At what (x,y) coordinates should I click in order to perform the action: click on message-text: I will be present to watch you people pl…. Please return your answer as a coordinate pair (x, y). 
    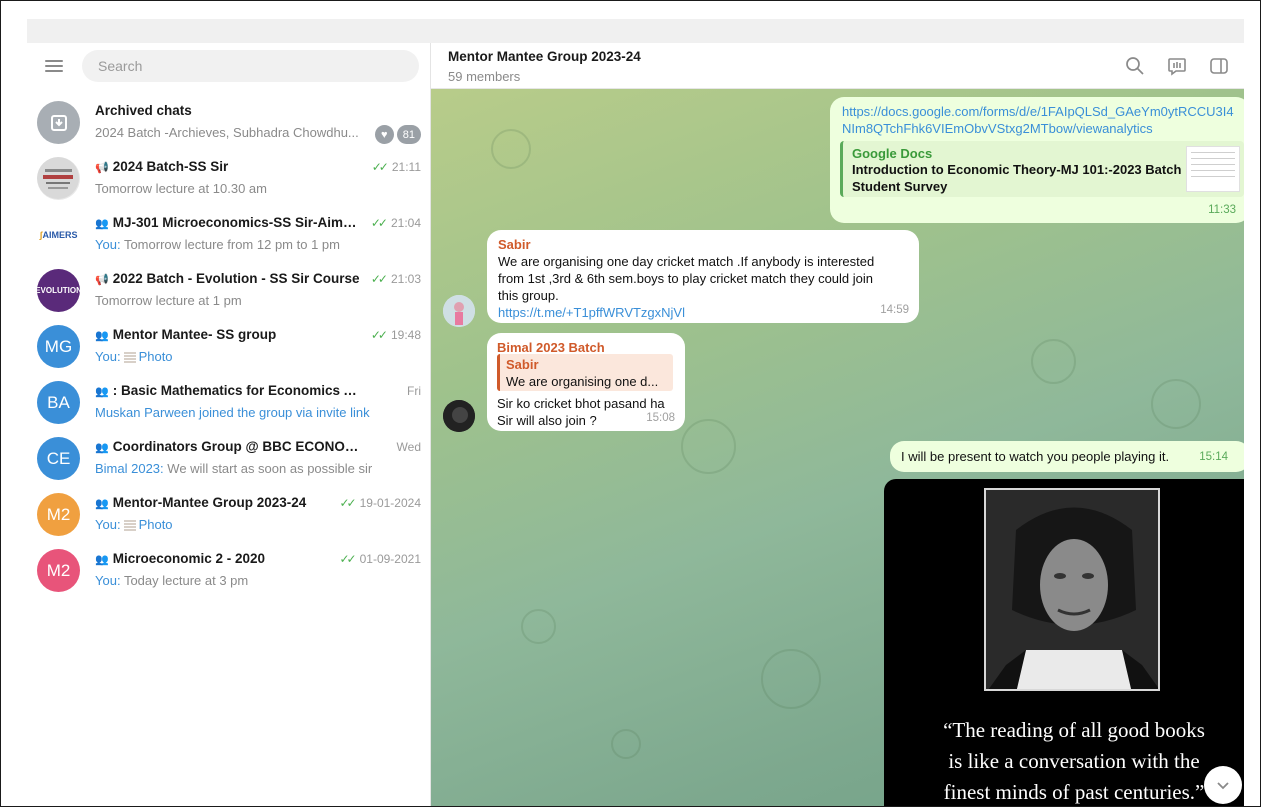
    Looking at the image, I should click on (1035, 456).